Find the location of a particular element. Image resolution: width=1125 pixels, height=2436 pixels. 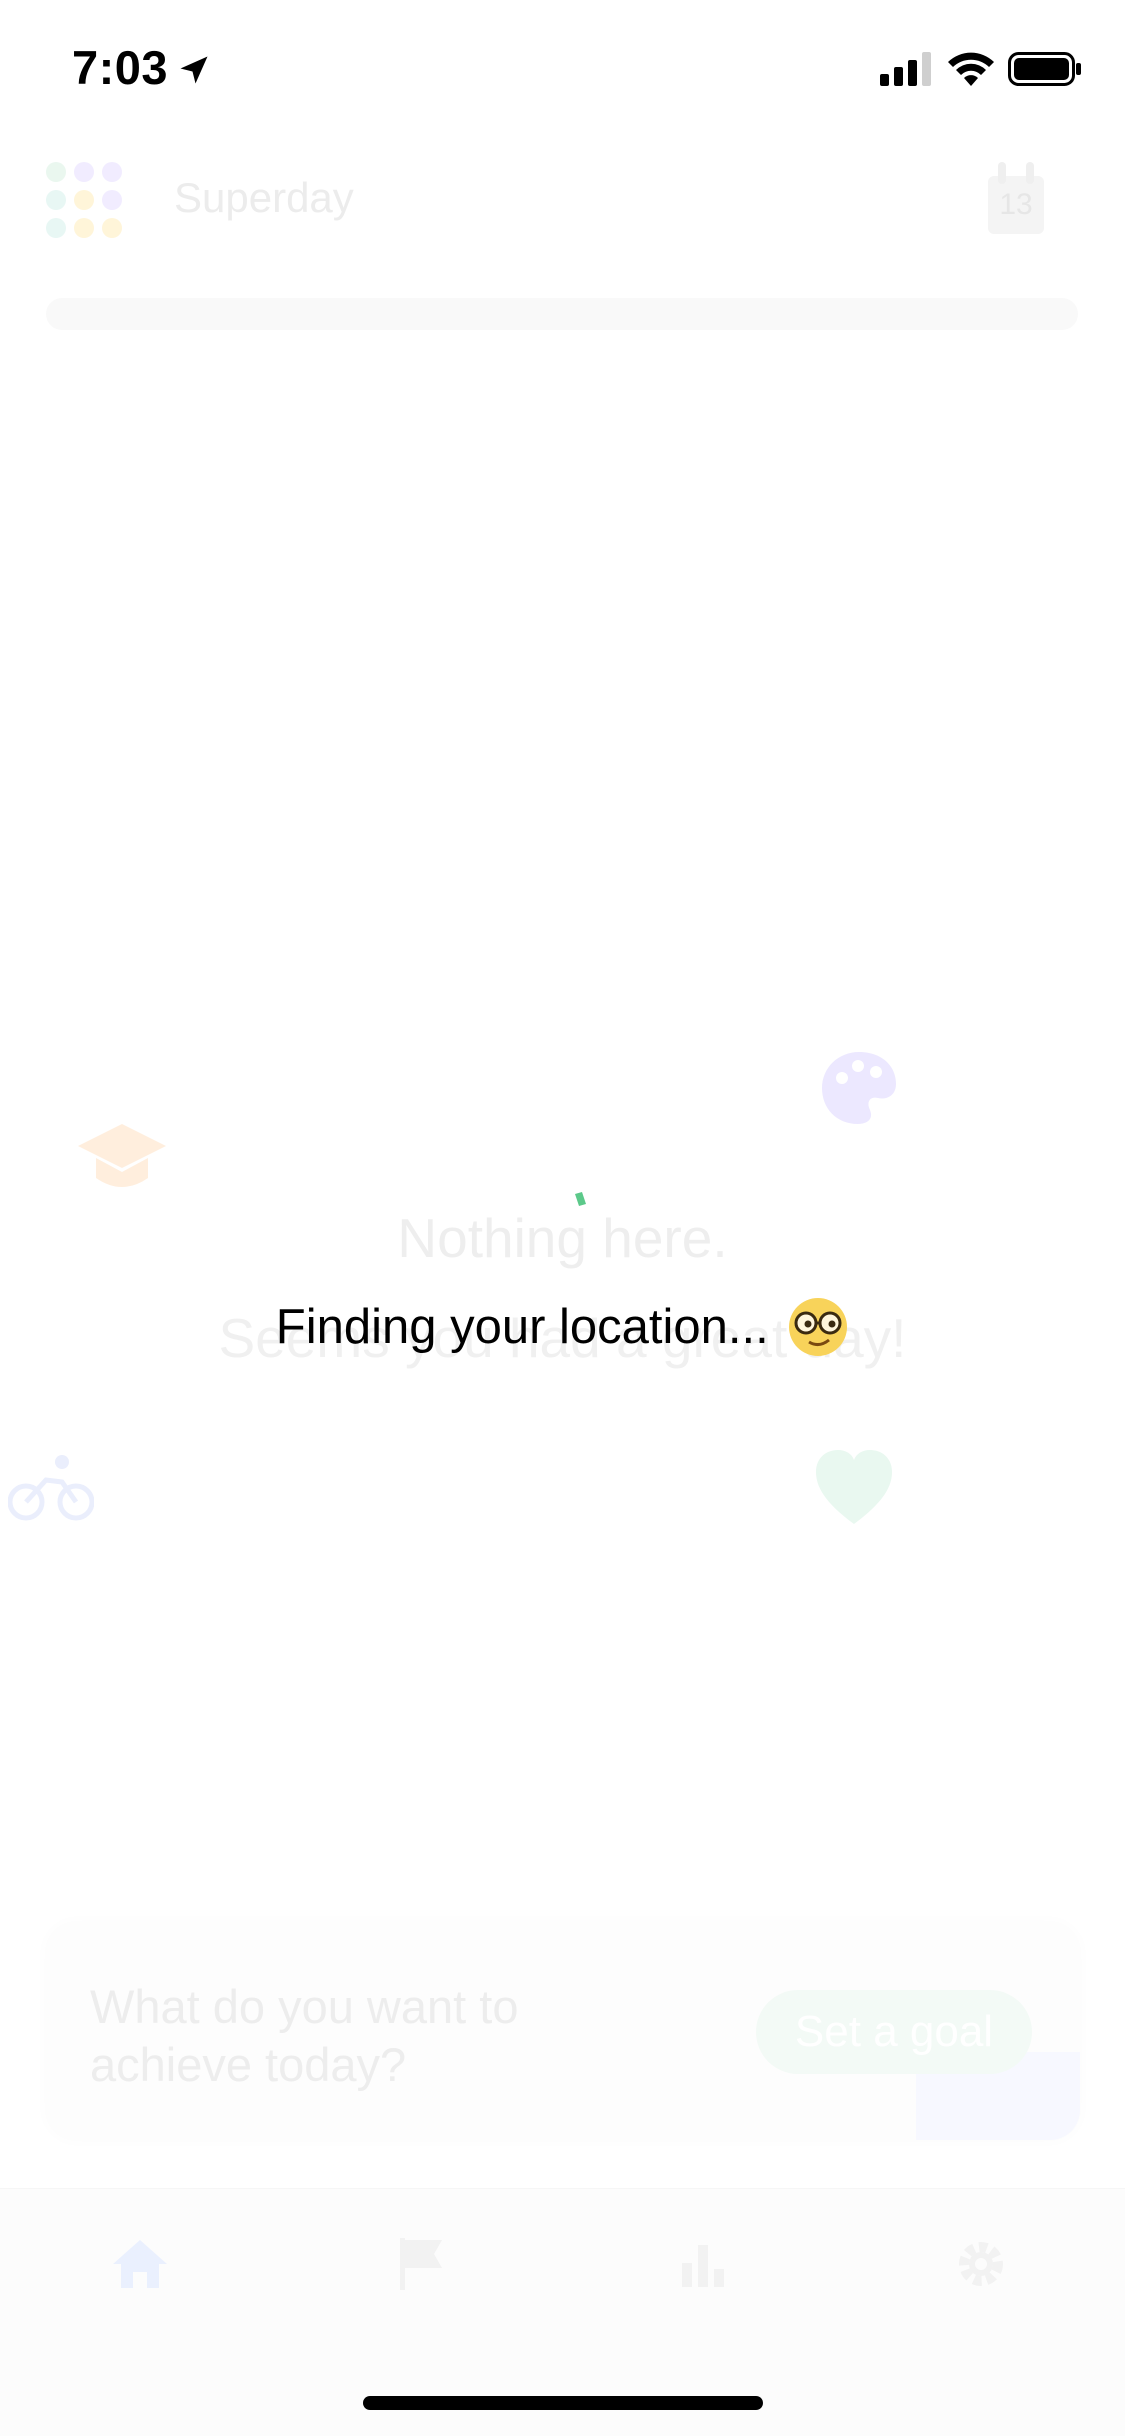

status-bar: 7:03 is located at coordinates (562, 67).